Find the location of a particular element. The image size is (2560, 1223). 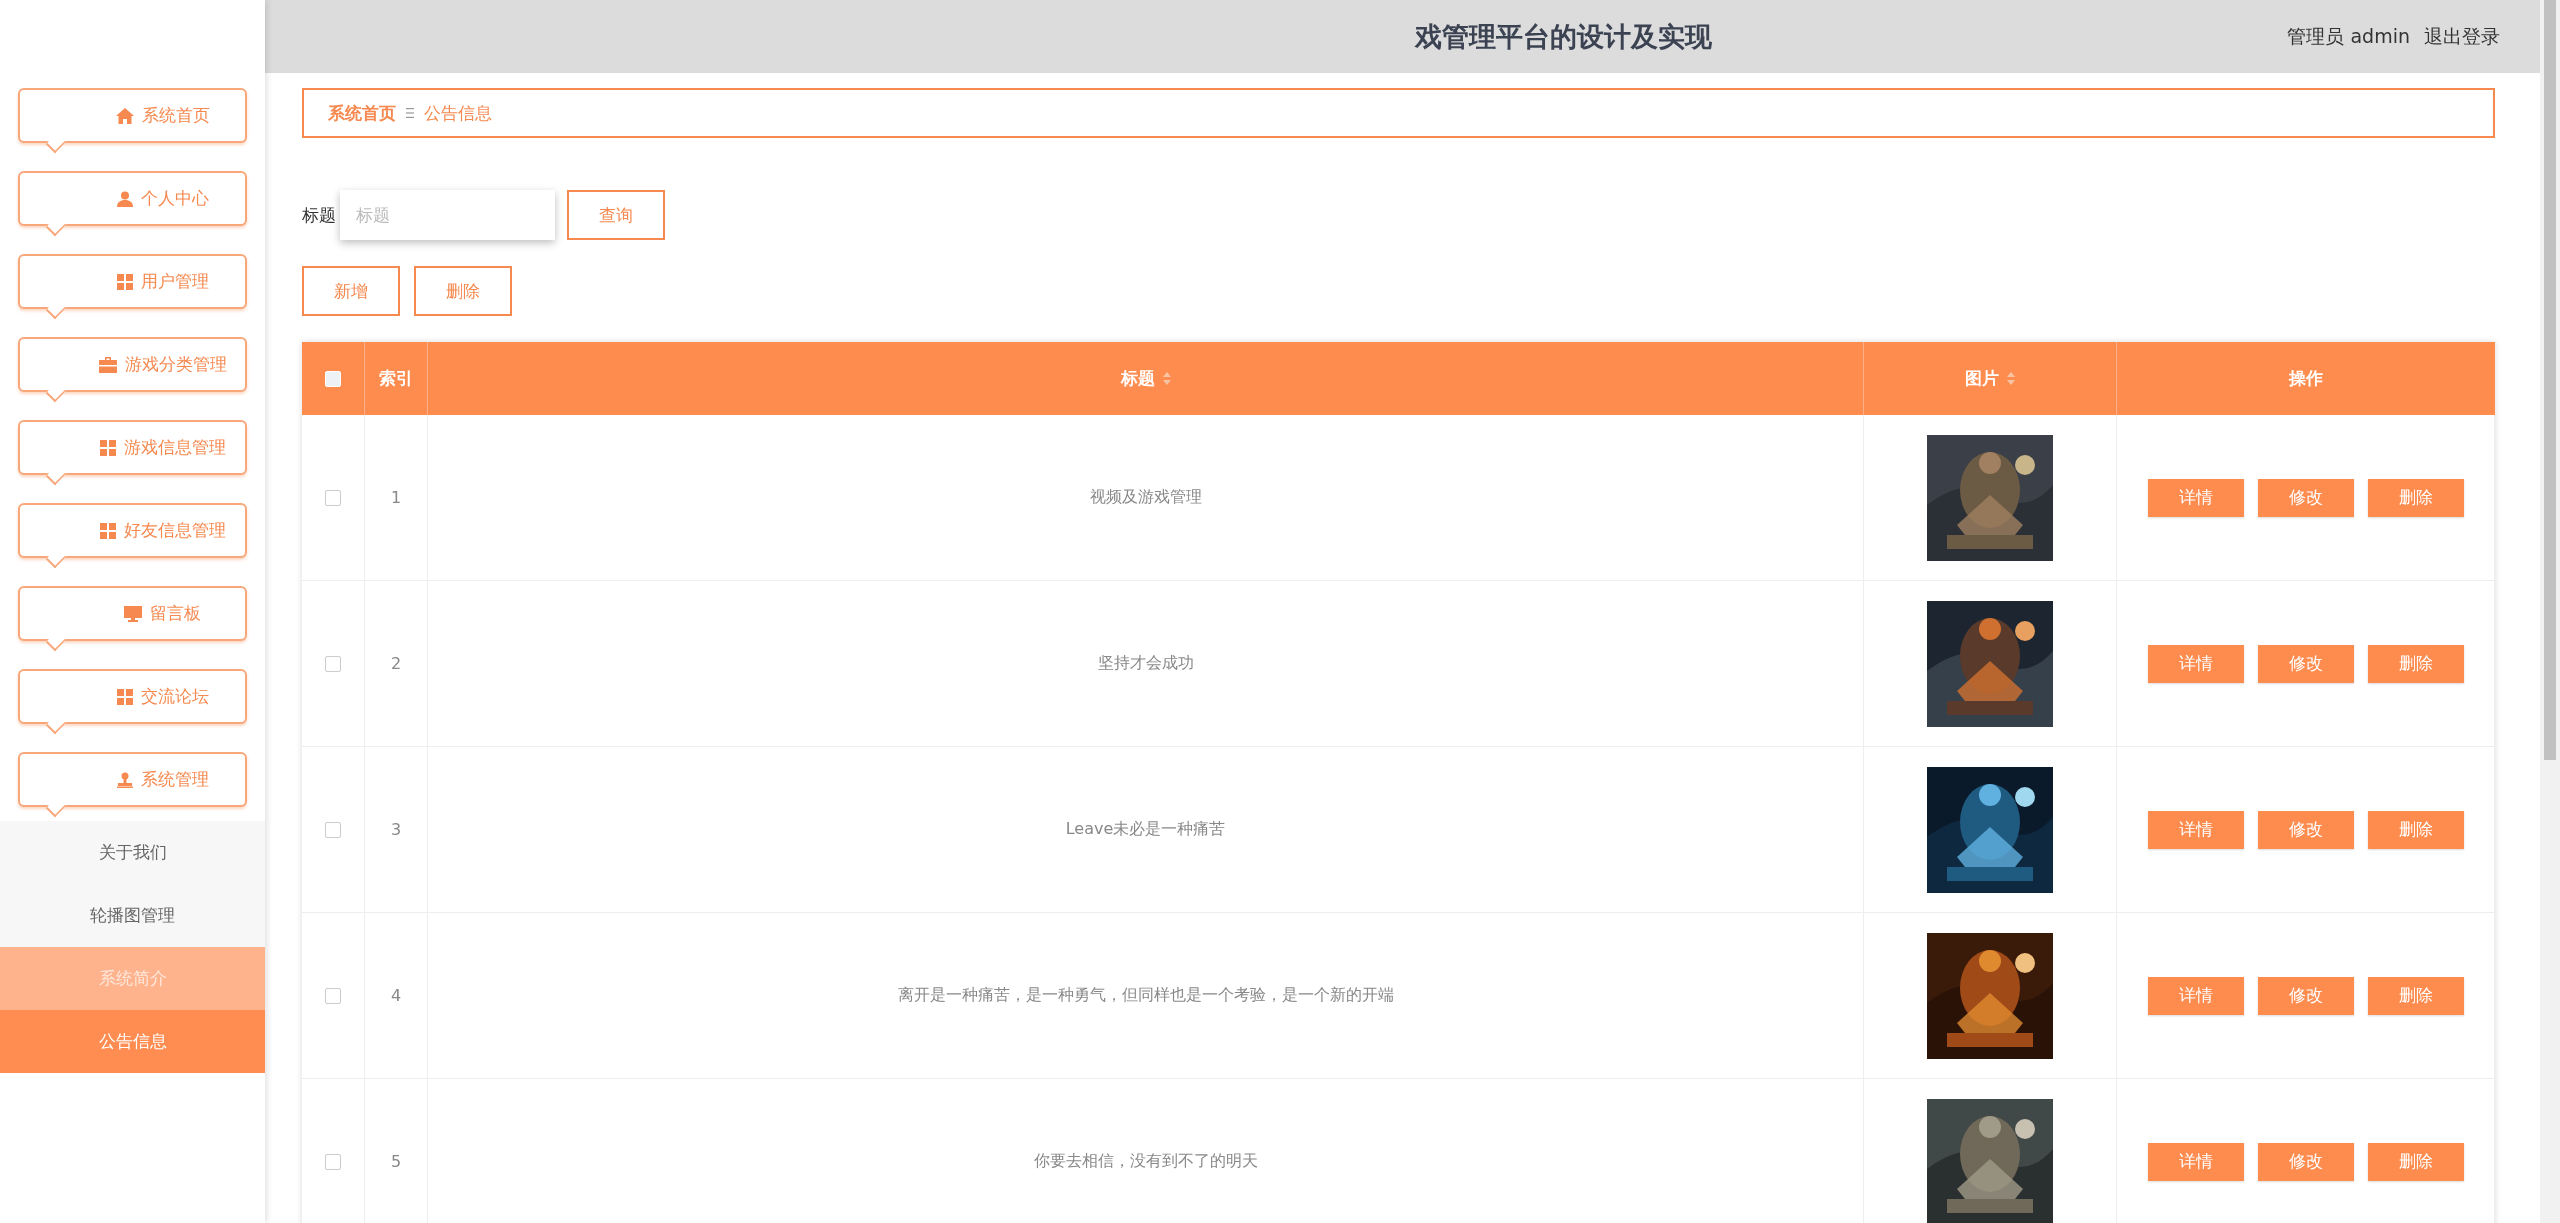

submenu-item: 关于我们 is located at coordinates (132, 852).